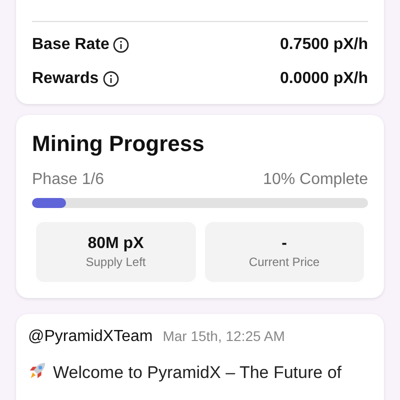  Describe the element at coordinates (119, 144) in the screenshot. I see `card-title: Mining Progress` at that location.